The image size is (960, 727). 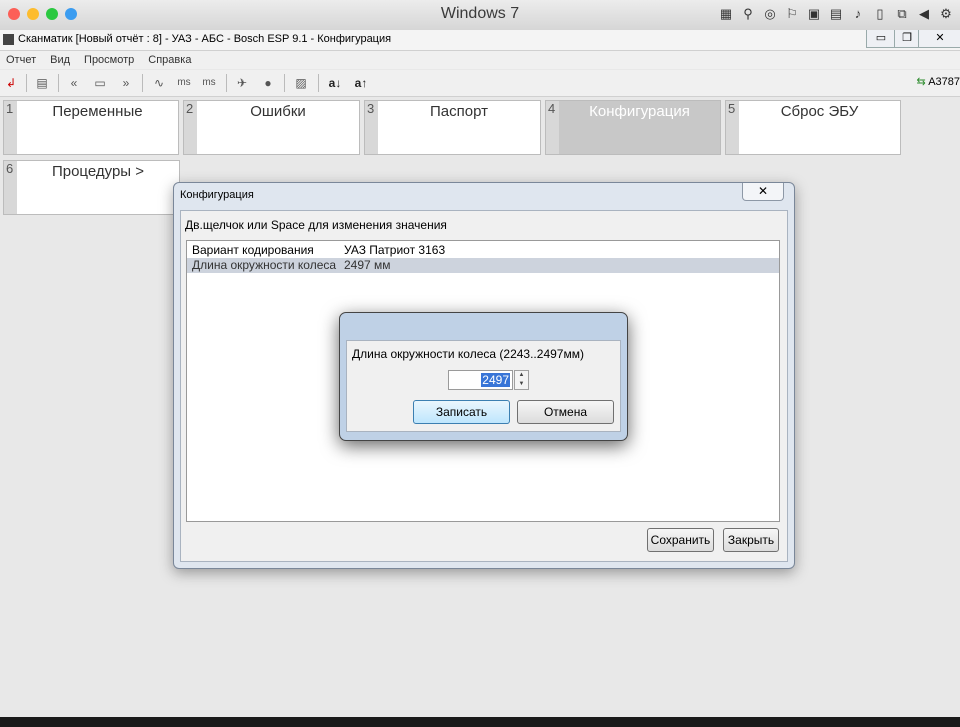 I want to click on host-title-bar: Windows 7 ▦ ⚲ ◎ ⚐ ▣ ▤ ♪ ▯ ⧉ ◀ ⚙, so click(x=480, y=15).